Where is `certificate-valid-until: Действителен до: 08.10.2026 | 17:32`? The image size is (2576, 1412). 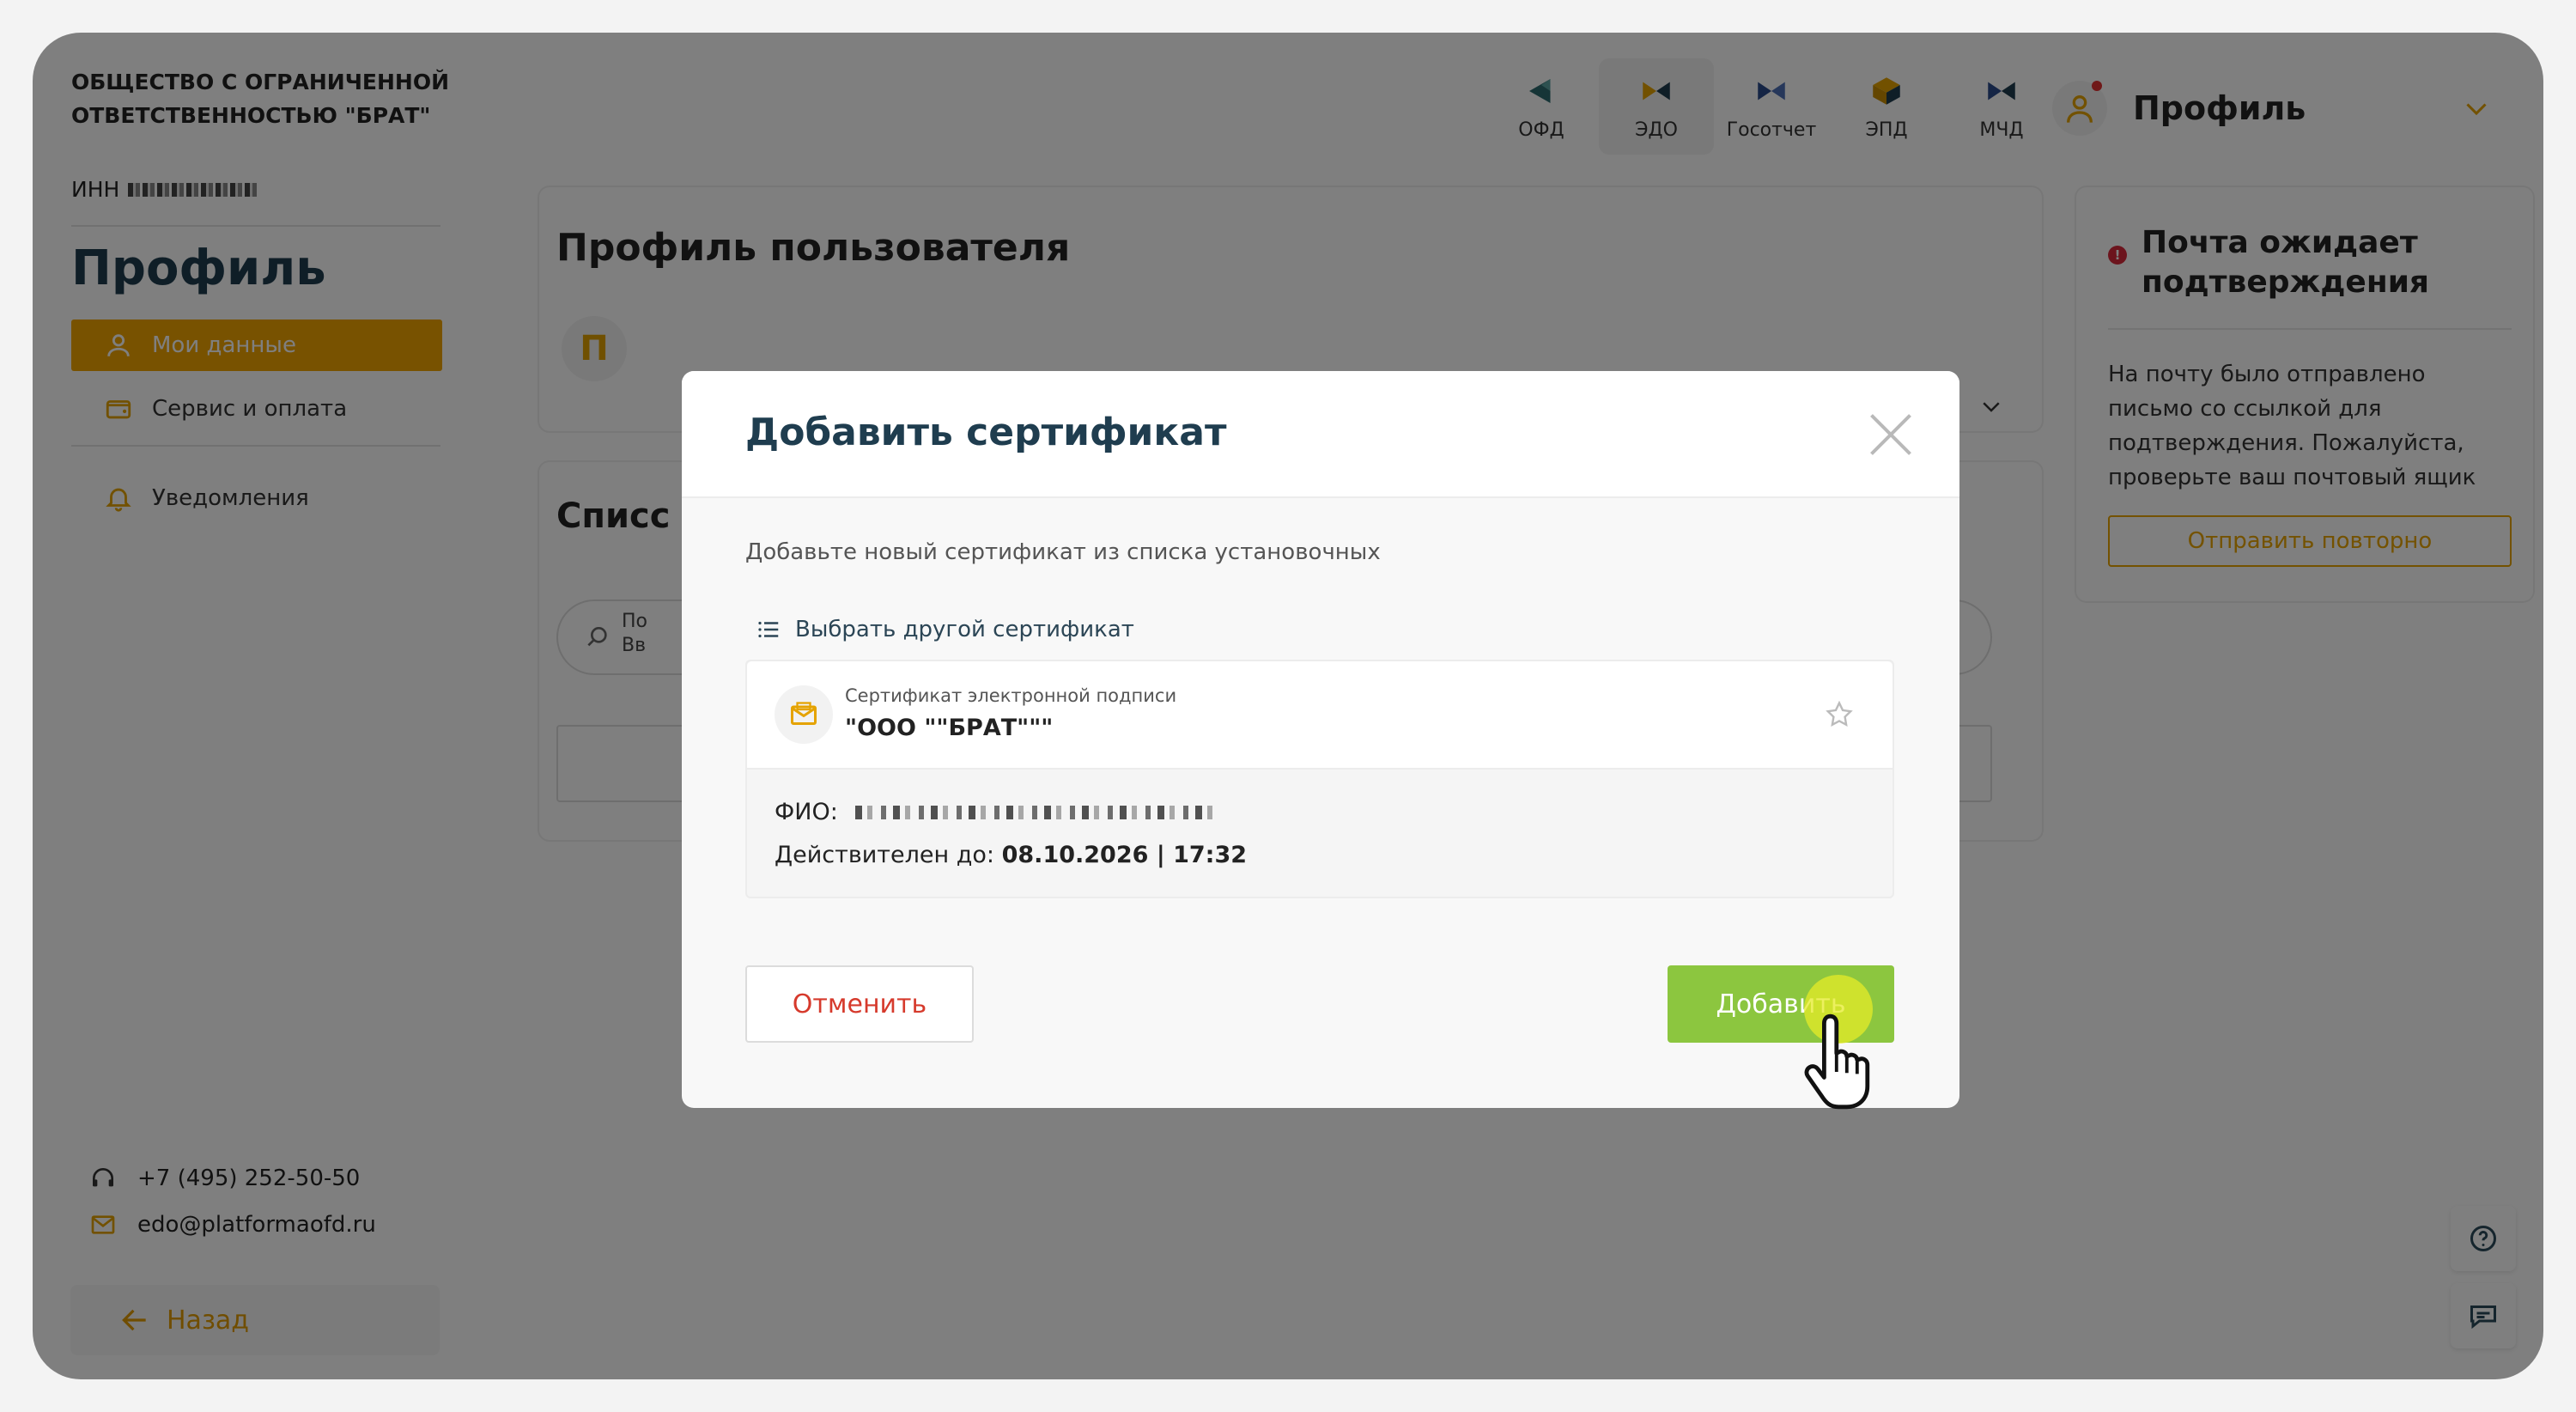 certificate-valid-until: Действителен до: 08.10.2026 | 17:32 is located at coordinates (1011, 855).